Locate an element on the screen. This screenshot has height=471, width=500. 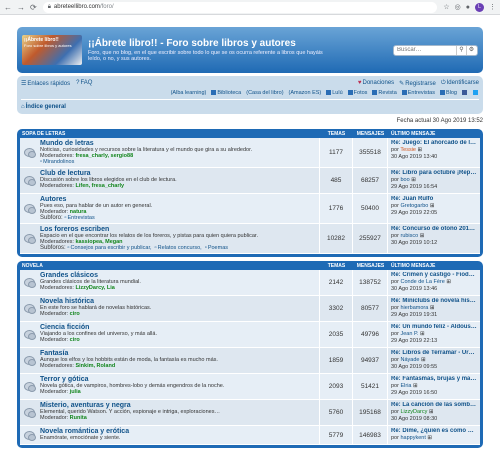
last-post-author: Jean P. is located at coordinates (409, 334).